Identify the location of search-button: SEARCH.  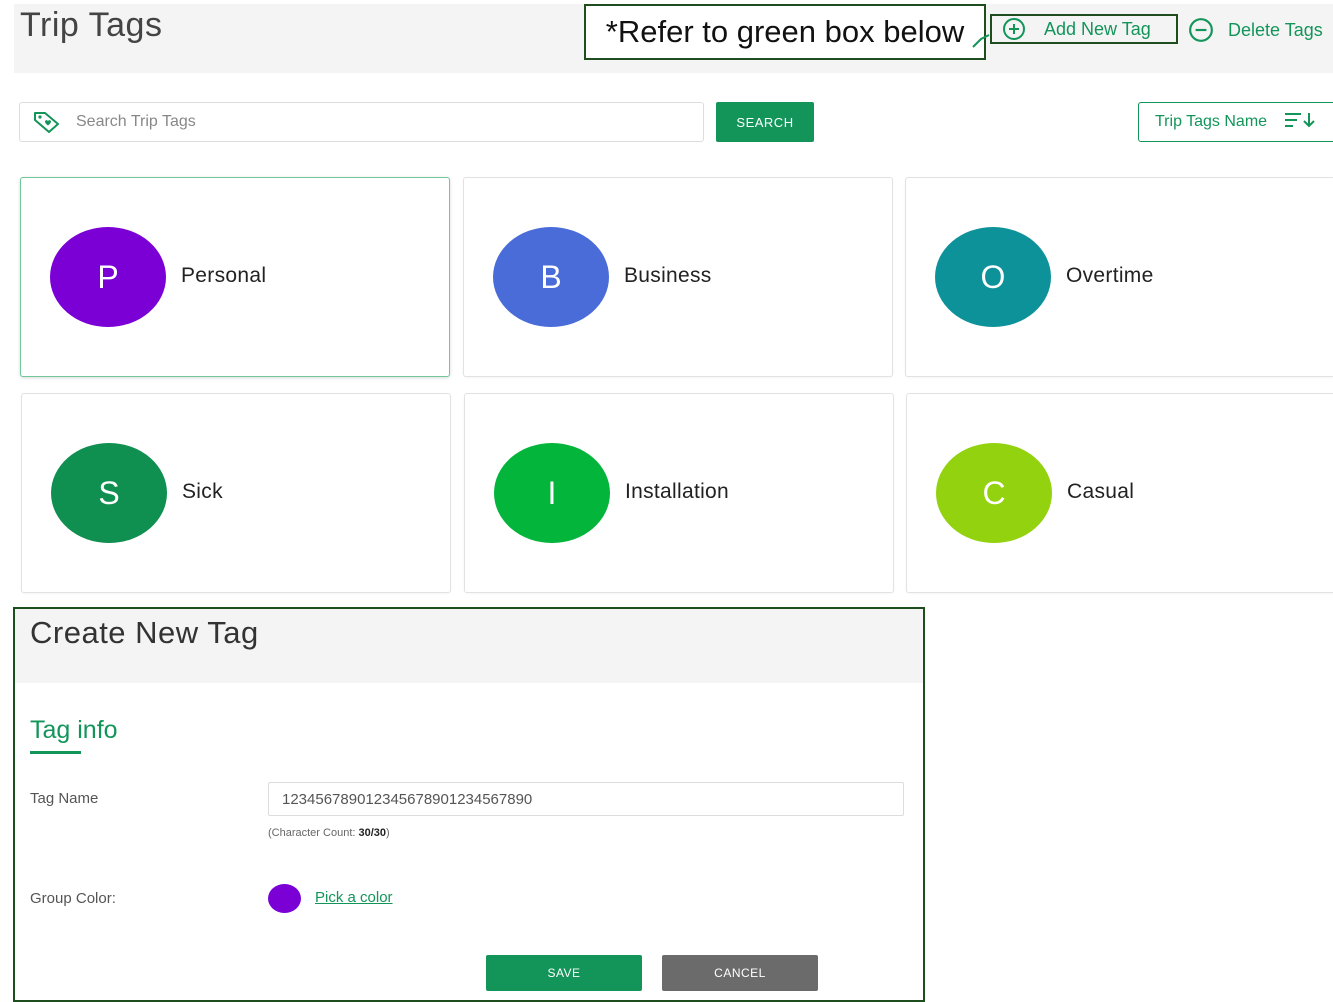
(765, 122).